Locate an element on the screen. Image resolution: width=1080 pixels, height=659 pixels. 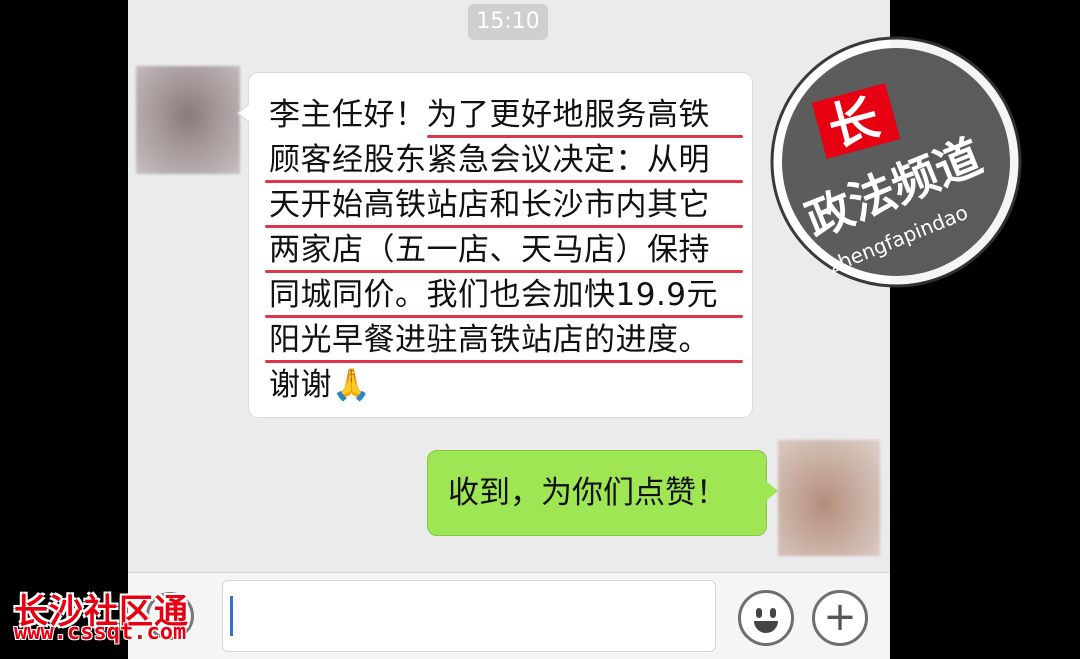
zhengfa-channel-logo: 长 政法频道 zhengfapindao is located at coordinates (896, 162).